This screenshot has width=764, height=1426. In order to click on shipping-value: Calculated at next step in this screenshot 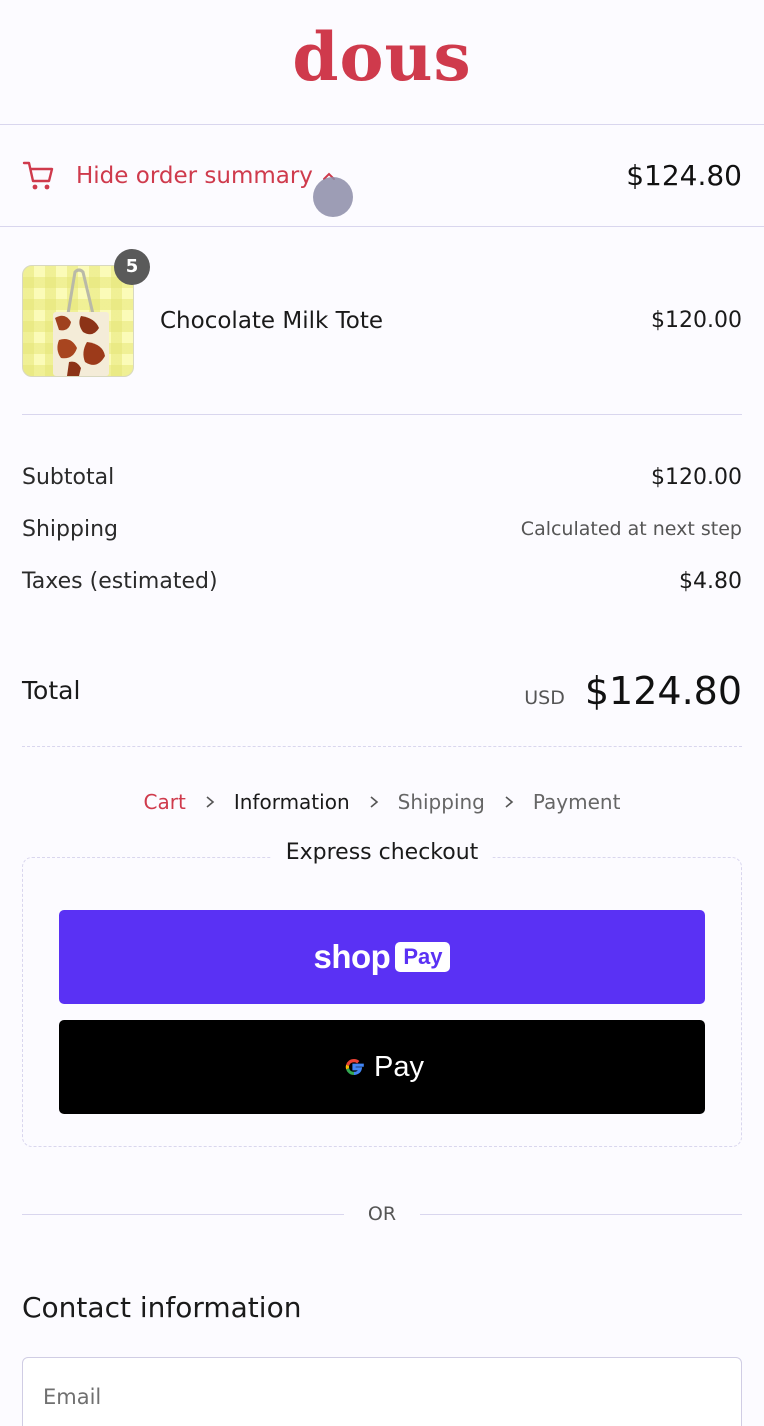, I will do `click(631, 529)`.